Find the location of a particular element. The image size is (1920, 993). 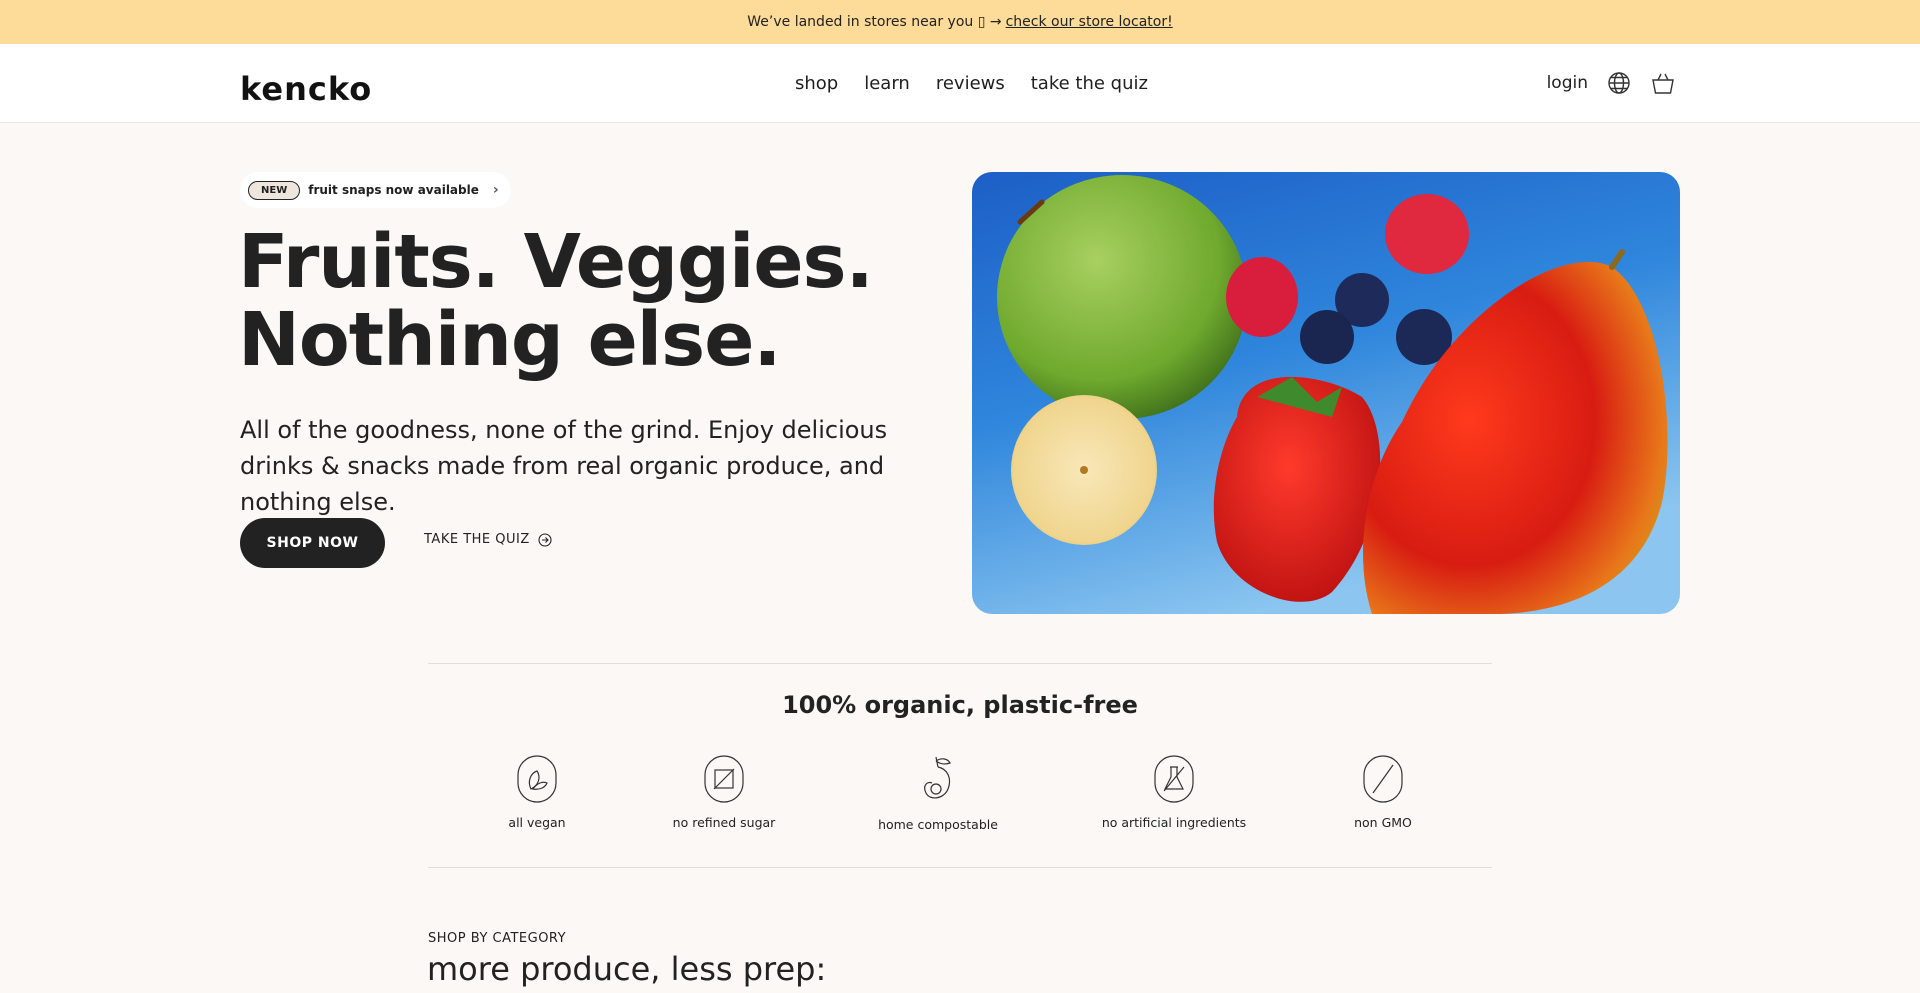

hero-title-line-2: Nothing else. is located at coordinates (510, 340).